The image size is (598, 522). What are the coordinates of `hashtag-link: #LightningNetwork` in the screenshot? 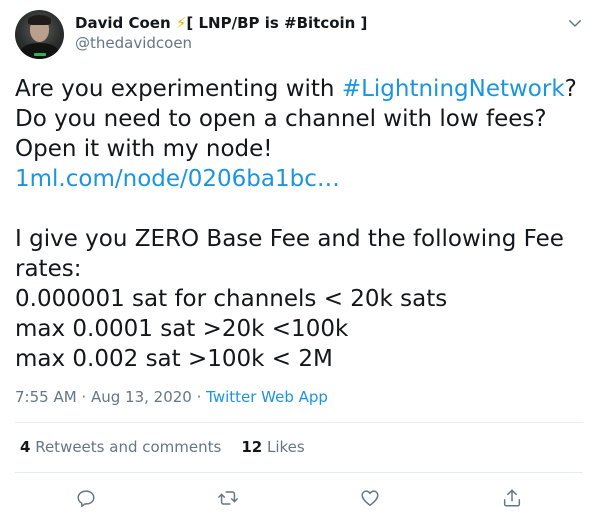 It's located at (453, 89).